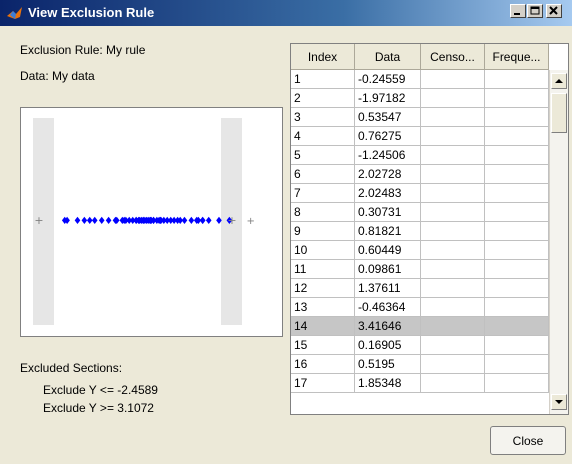 The image size is (572, 464). I want to click on cell-data: 0.60449, so click(388, 250).